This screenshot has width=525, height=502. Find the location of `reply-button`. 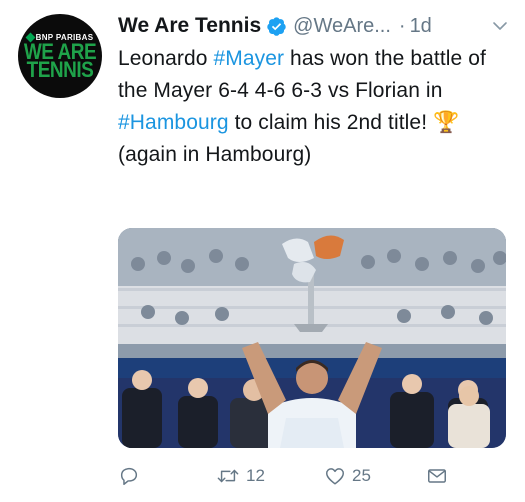

reply-button is located at coordinates (132, 476).